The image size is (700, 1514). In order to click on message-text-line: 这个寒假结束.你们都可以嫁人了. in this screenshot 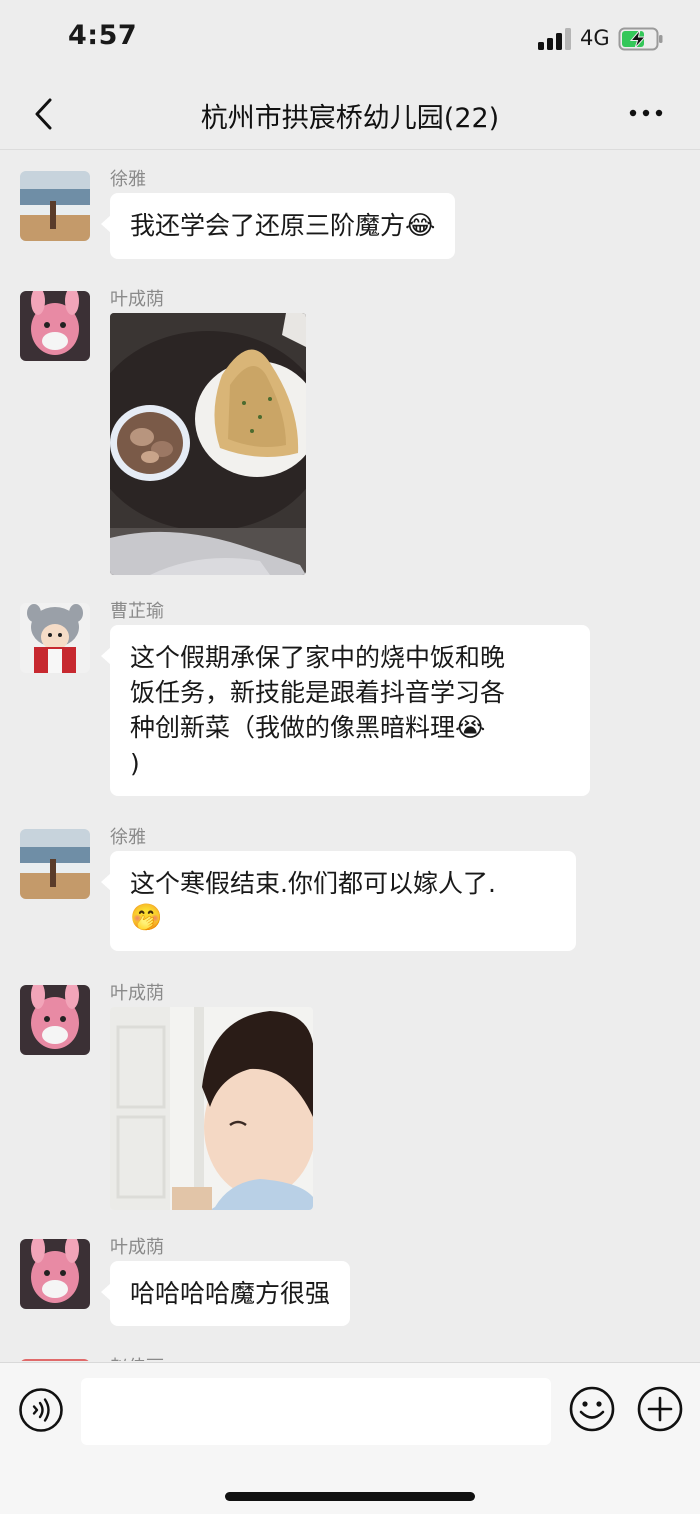, I will do `click(313, 883)`.